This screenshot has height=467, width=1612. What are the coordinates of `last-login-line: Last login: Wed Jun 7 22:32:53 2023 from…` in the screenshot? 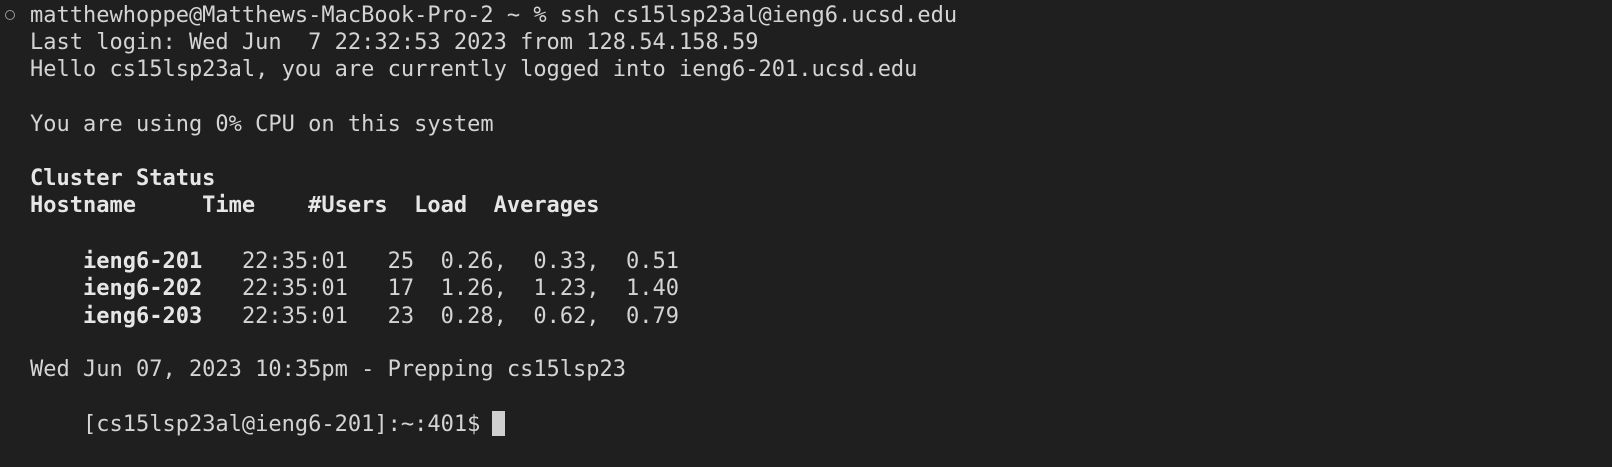 It's located at (394, 42).